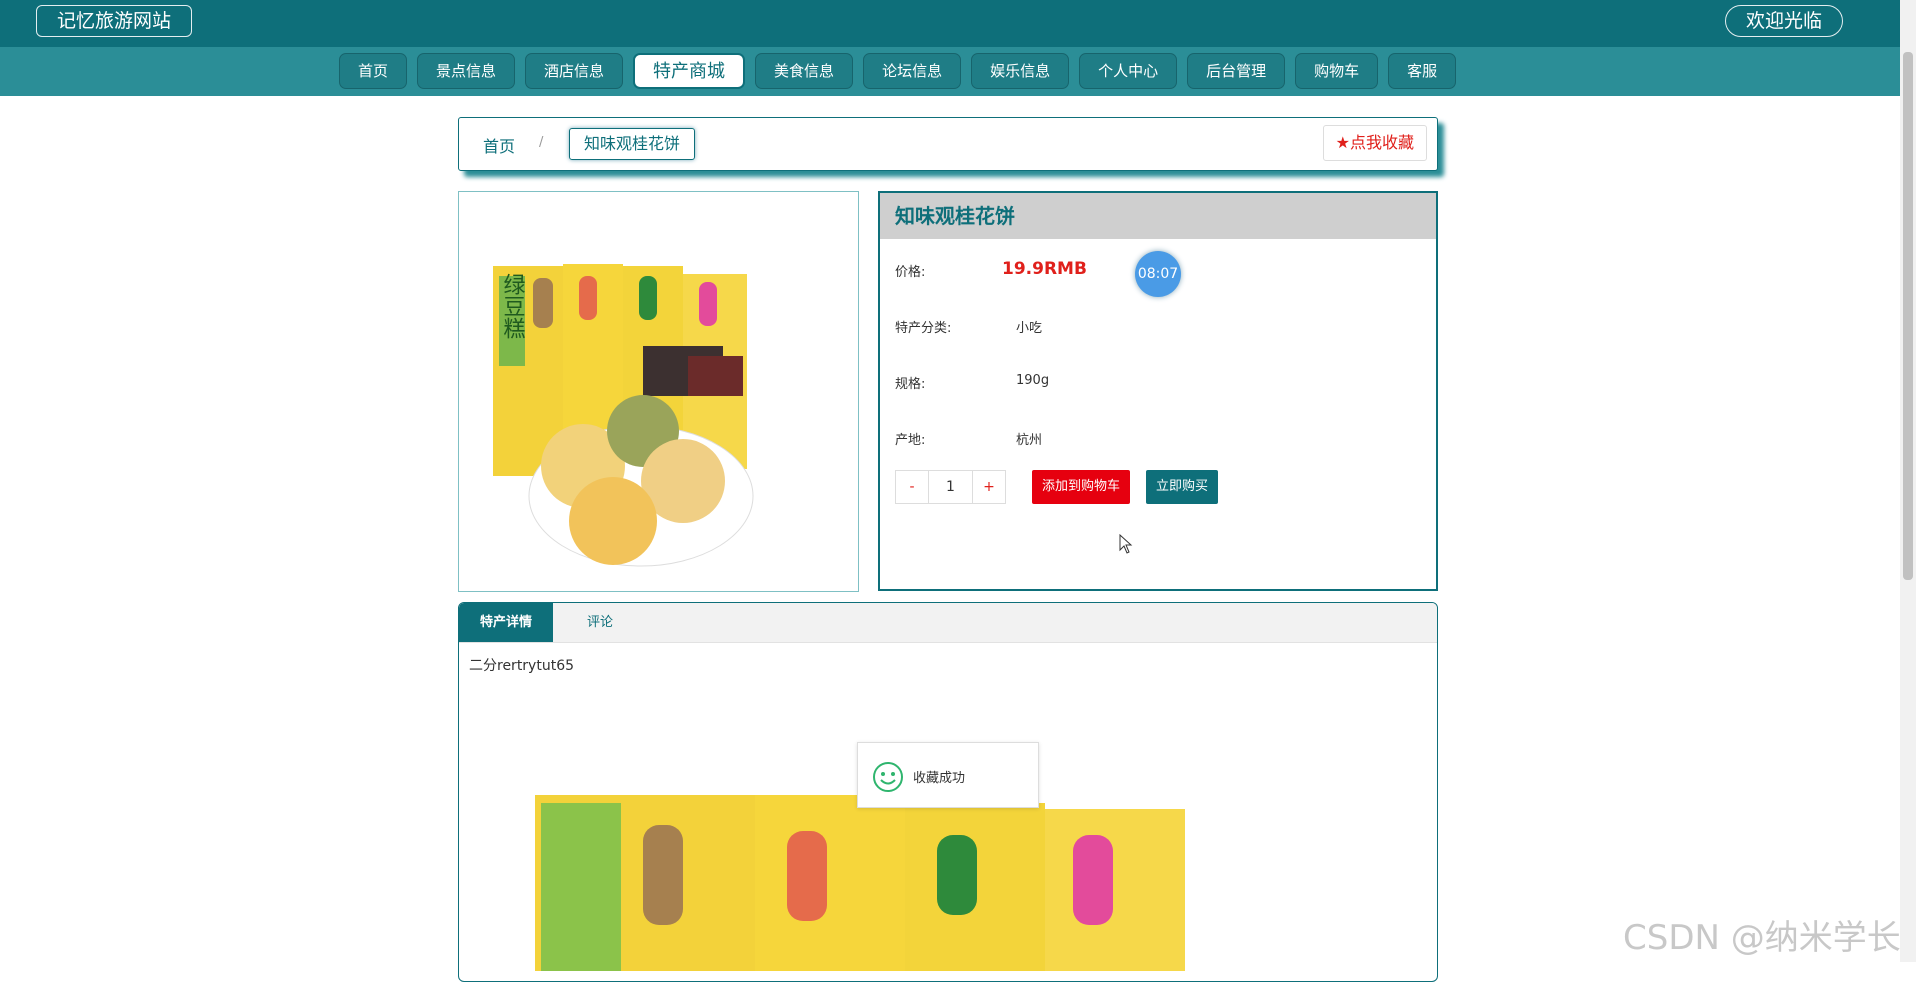  What do you see at coordinates (1126, 544) in the screenshot?
I see `mouse-cursor-icon` at bounding box center [1126, 544].